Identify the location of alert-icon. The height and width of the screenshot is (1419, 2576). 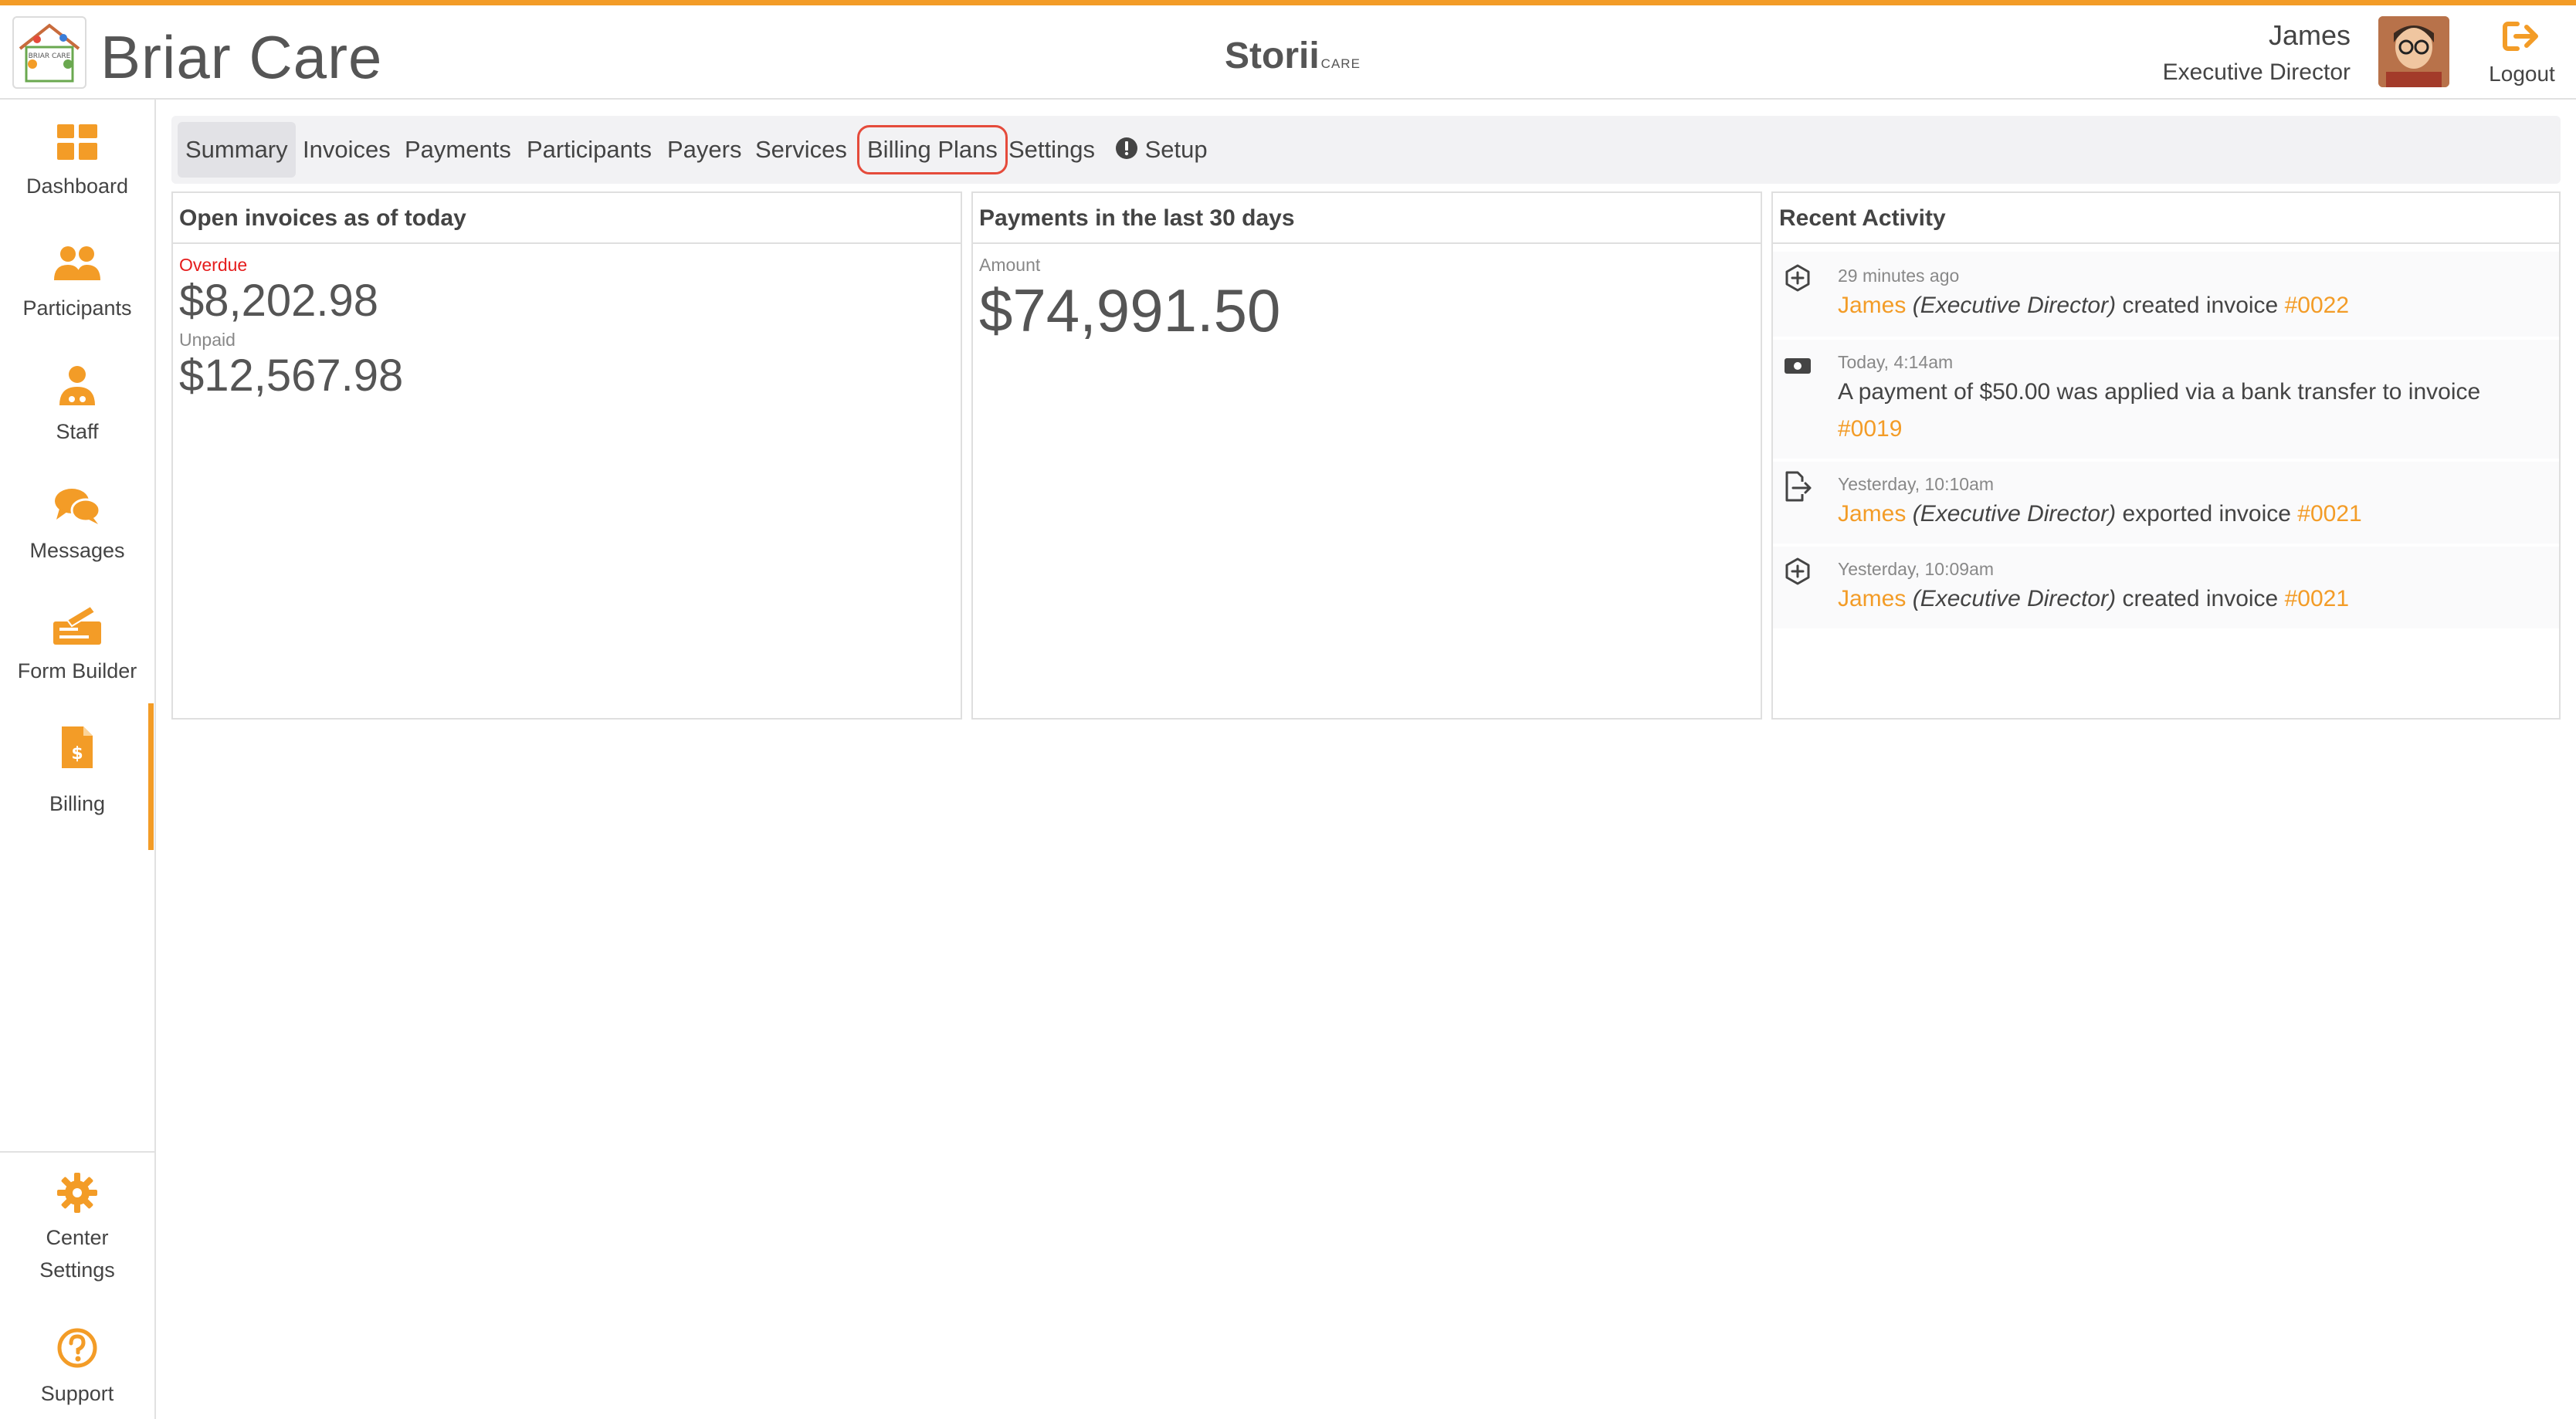
(1126, 148).